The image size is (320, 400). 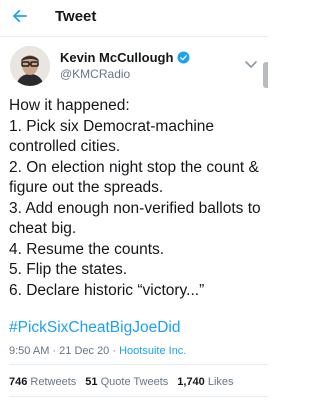 What do you see at coordinates (134, 382) in the screenshot?
I see `quote-tweets-label: Quote Tweets` at bounding box center [134, 382].